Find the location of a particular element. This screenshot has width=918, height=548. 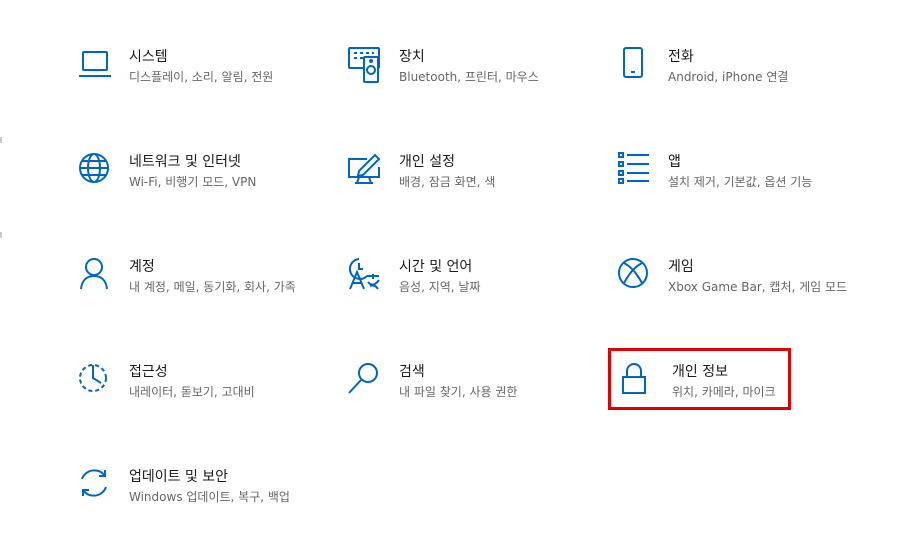

tile-time-language: 시간 및 언어 음성, 지역, 날짜 is located at coordinates (462, 298).